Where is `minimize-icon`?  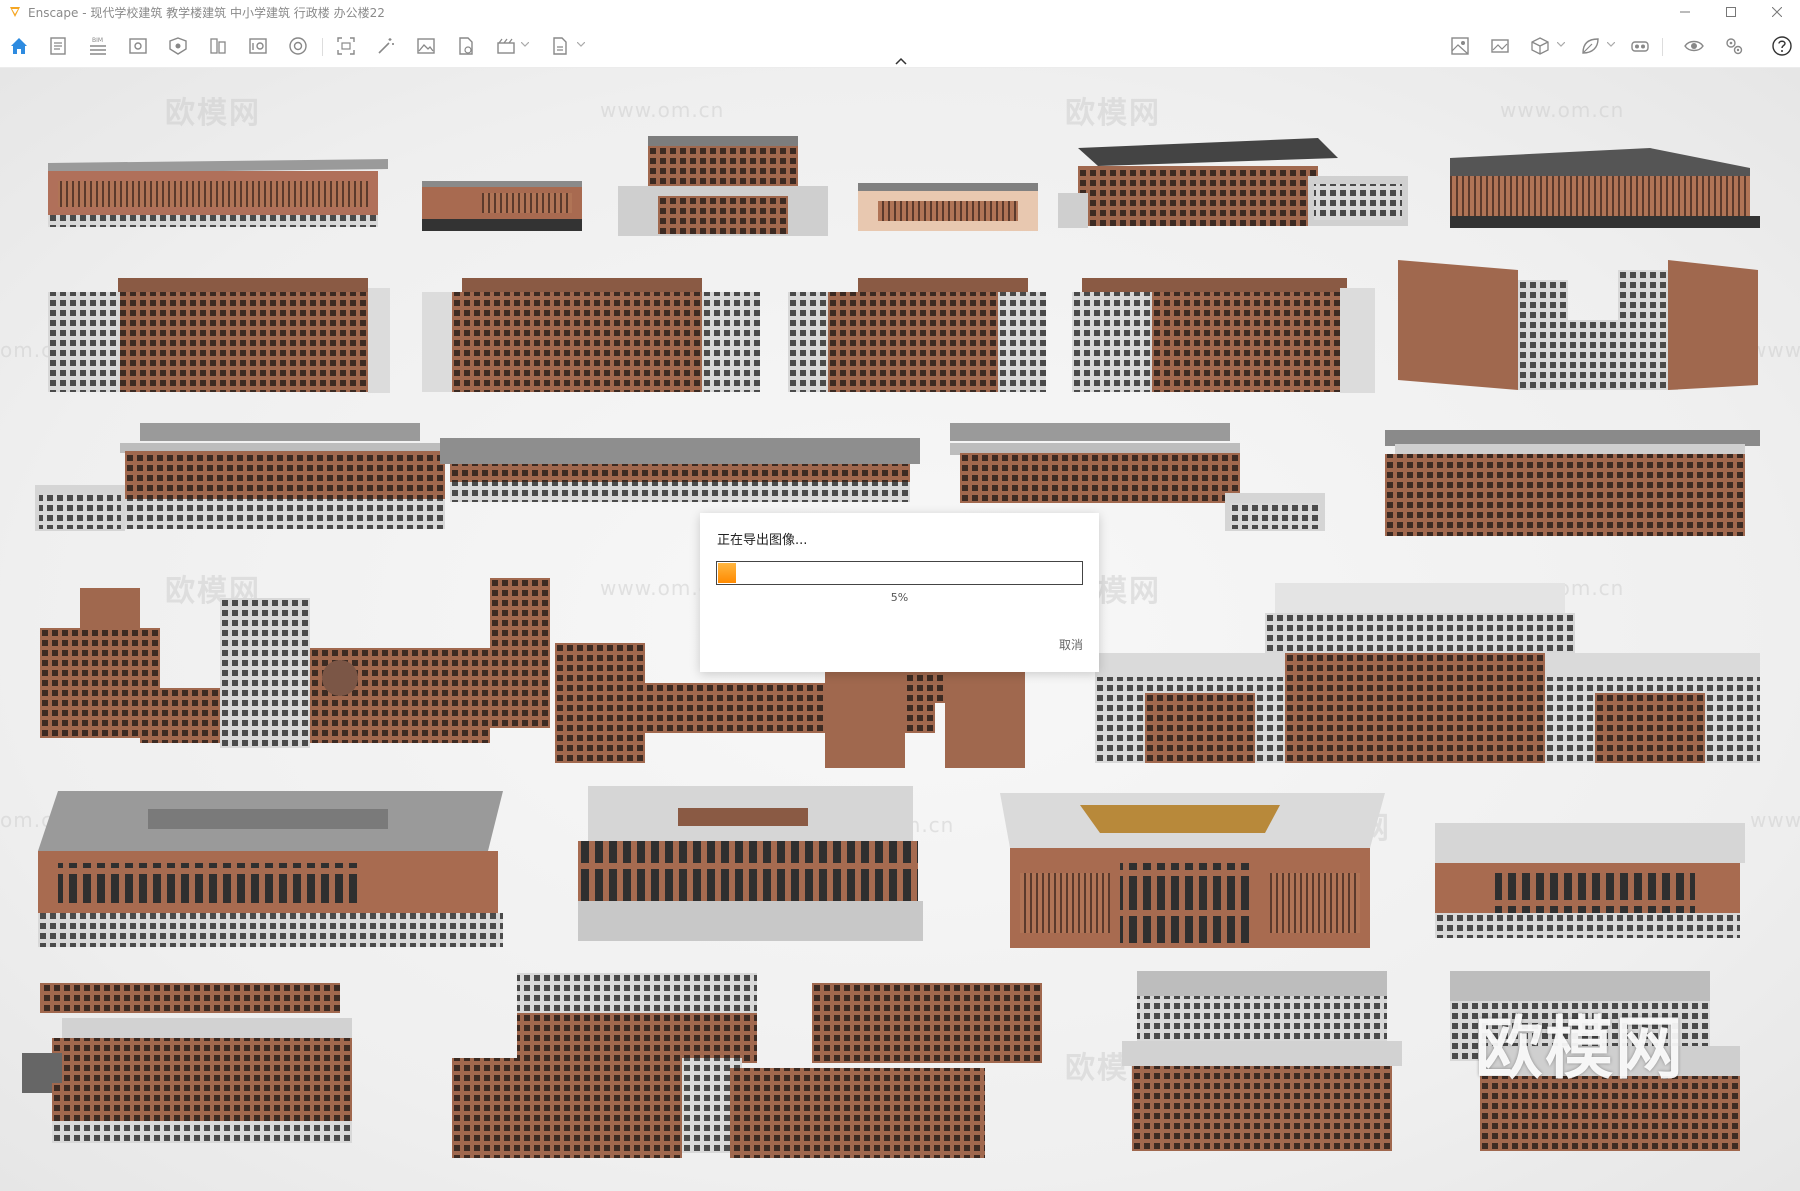
minimize-icon is located at coordinates (1685, 12).